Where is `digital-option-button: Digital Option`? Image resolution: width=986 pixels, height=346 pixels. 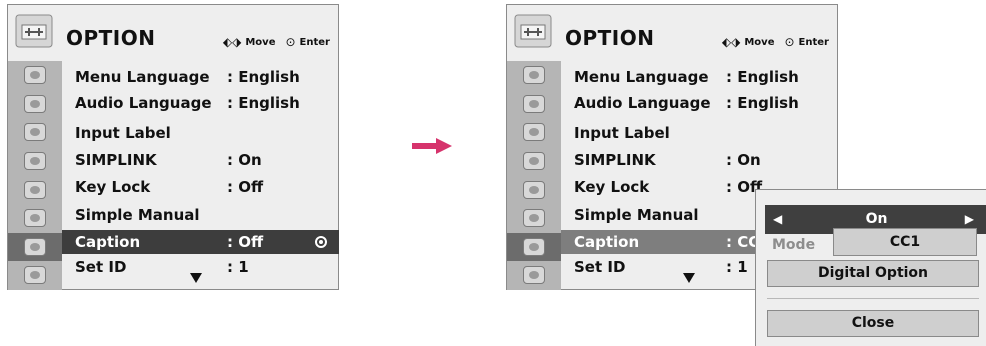
digital-option-button: Digital Option is located at coordinates (873, 273).